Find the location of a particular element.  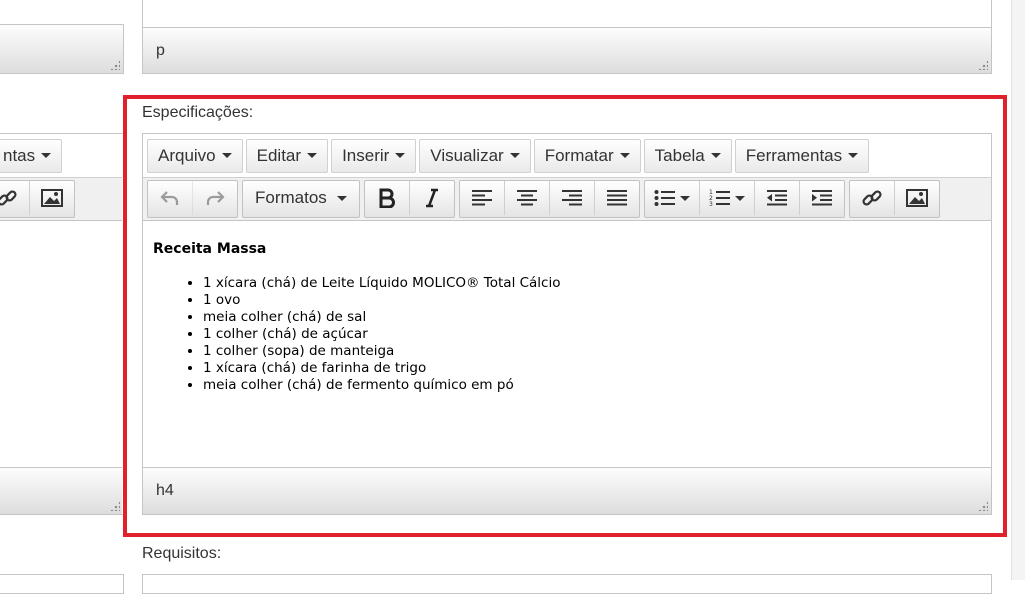

page-scrollbar is located at coordinates (1018, 290).